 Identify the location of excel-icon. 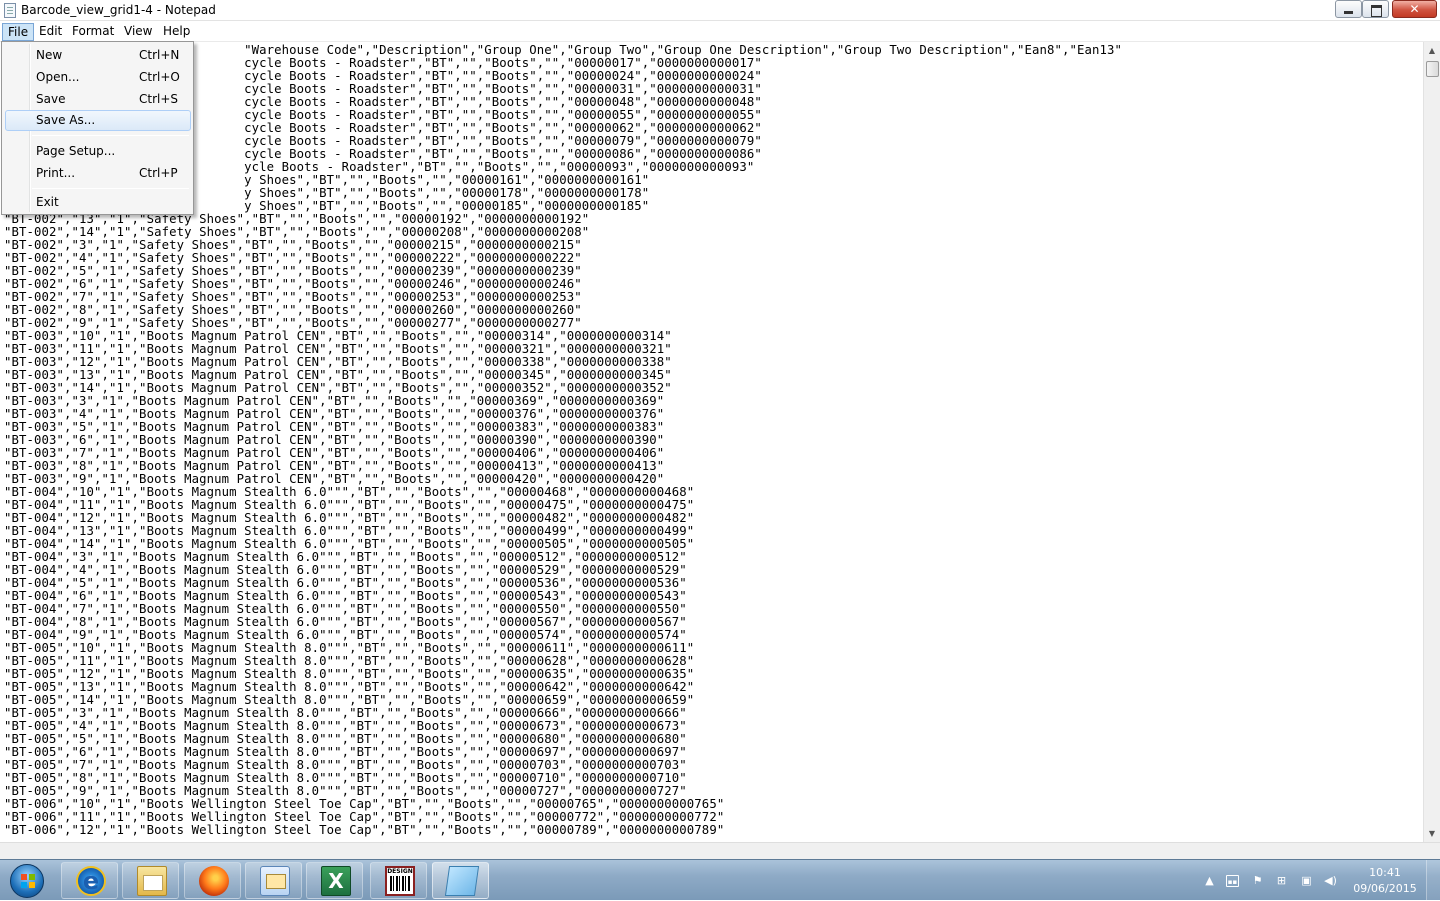
(336, 881).